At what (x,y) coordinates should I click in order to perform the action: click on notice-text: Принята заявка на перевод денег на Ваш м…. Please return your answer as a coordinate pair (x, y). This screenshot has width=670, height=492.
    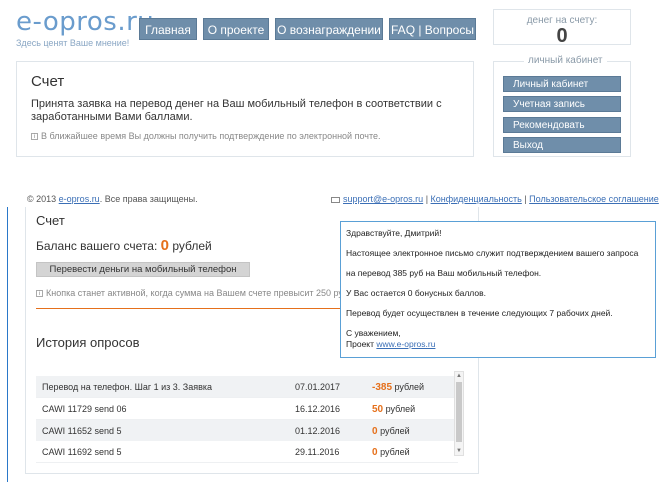
    Looking at the image, I should click on (236, 110).